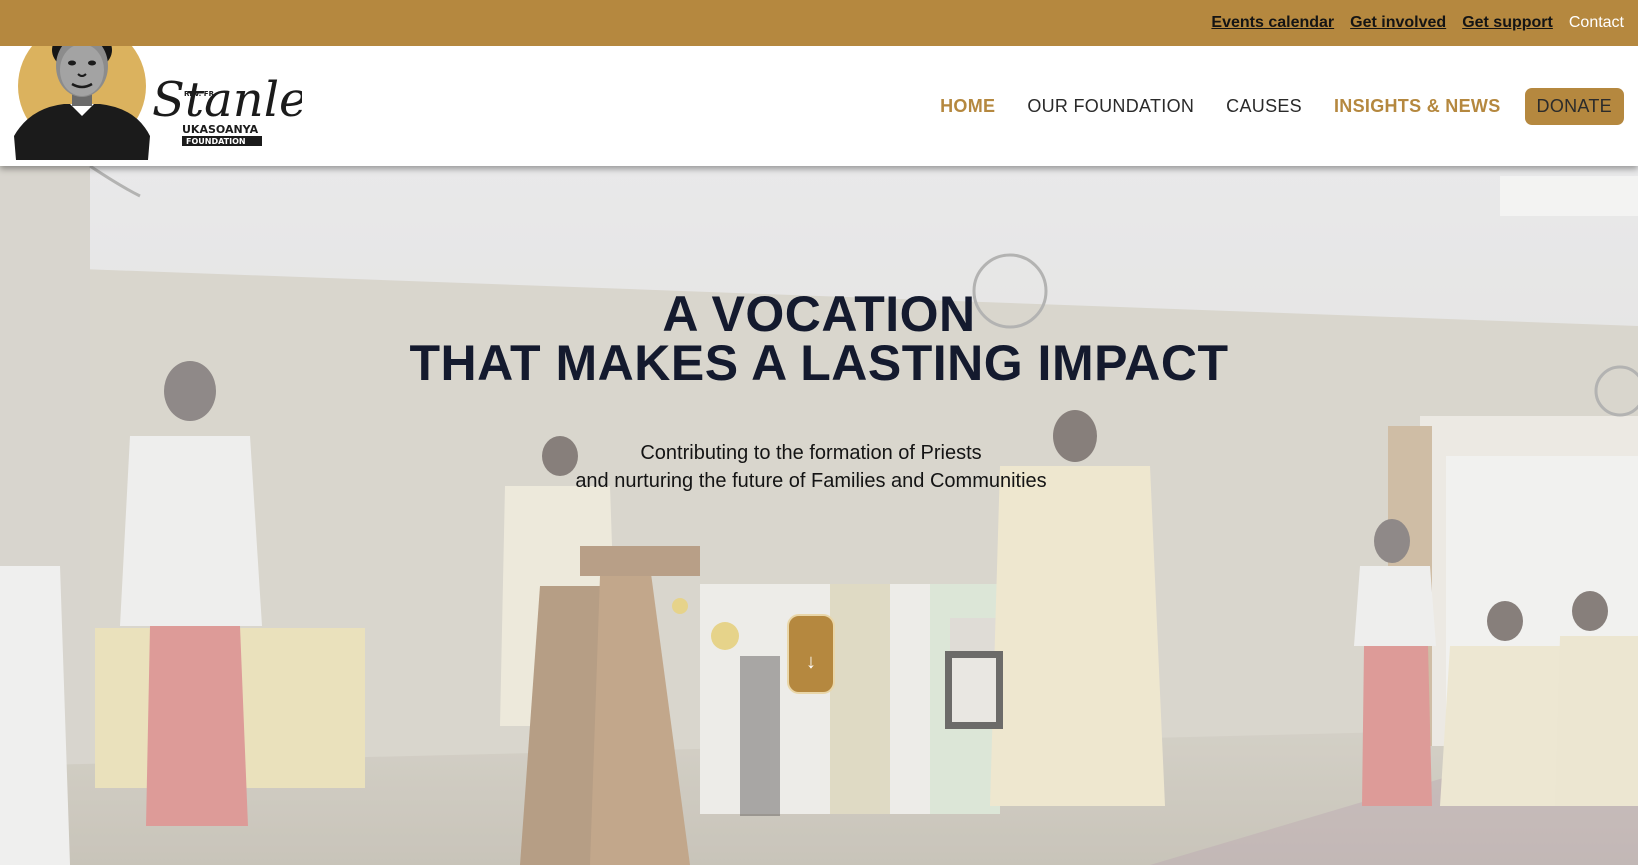 This screenshot has height=865, width=1638. What do you see at coordinates (811, 661) in the screenshot?
I see `arrow-down-icon: ↓` at bounding box center [811, 661].